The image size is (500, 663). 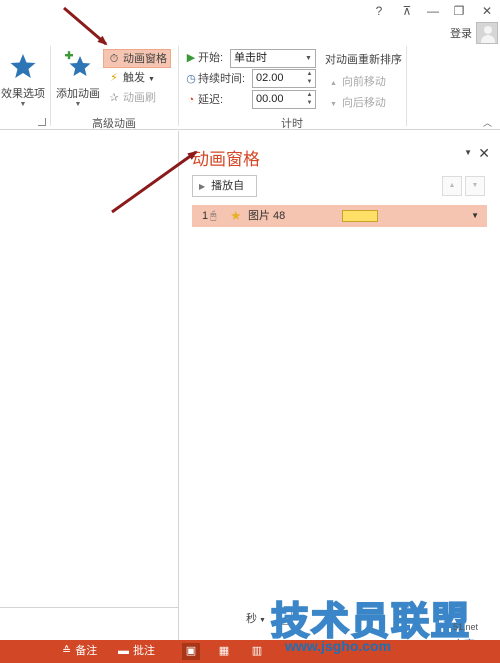 I want to click on effect-options-label: 效果选项, so click(x=23, y=94).